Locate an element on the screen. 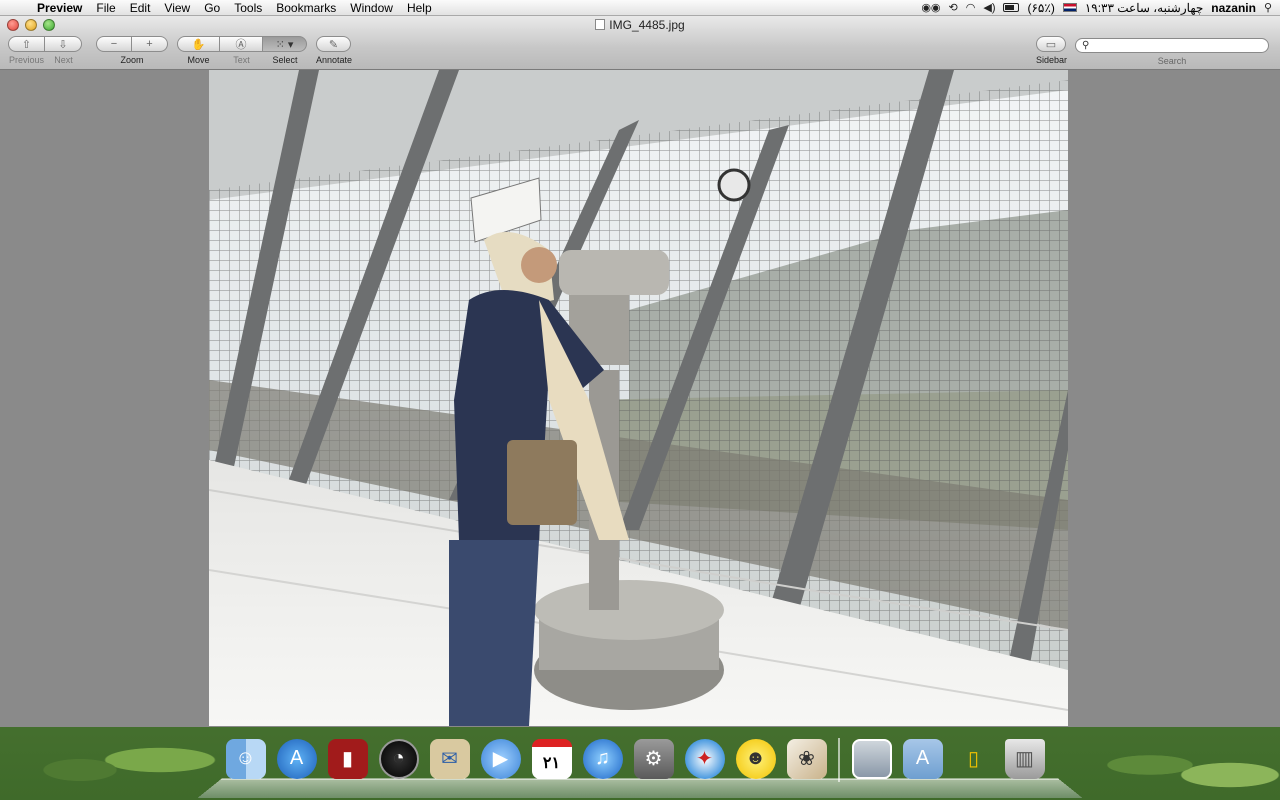 The width and height of the screenshot is (1280, 800). finder-icon: ☺ is located at coordinates (245, 758).